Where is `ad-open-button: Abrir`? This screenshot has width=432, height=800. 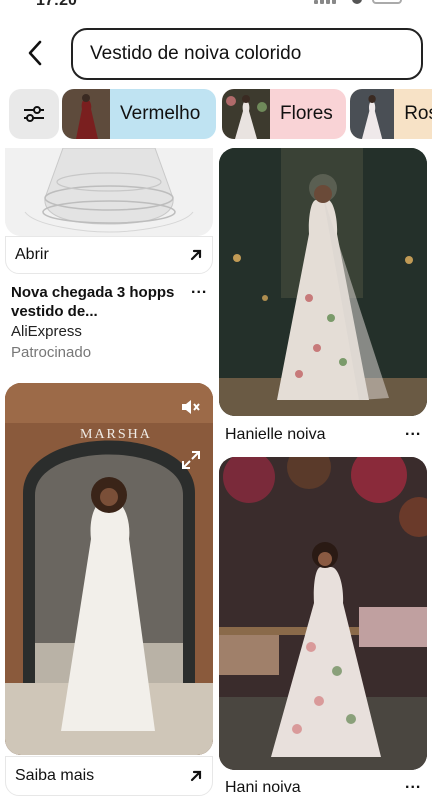
ad-open-button: Abrir is located at coordinates (109, 255).